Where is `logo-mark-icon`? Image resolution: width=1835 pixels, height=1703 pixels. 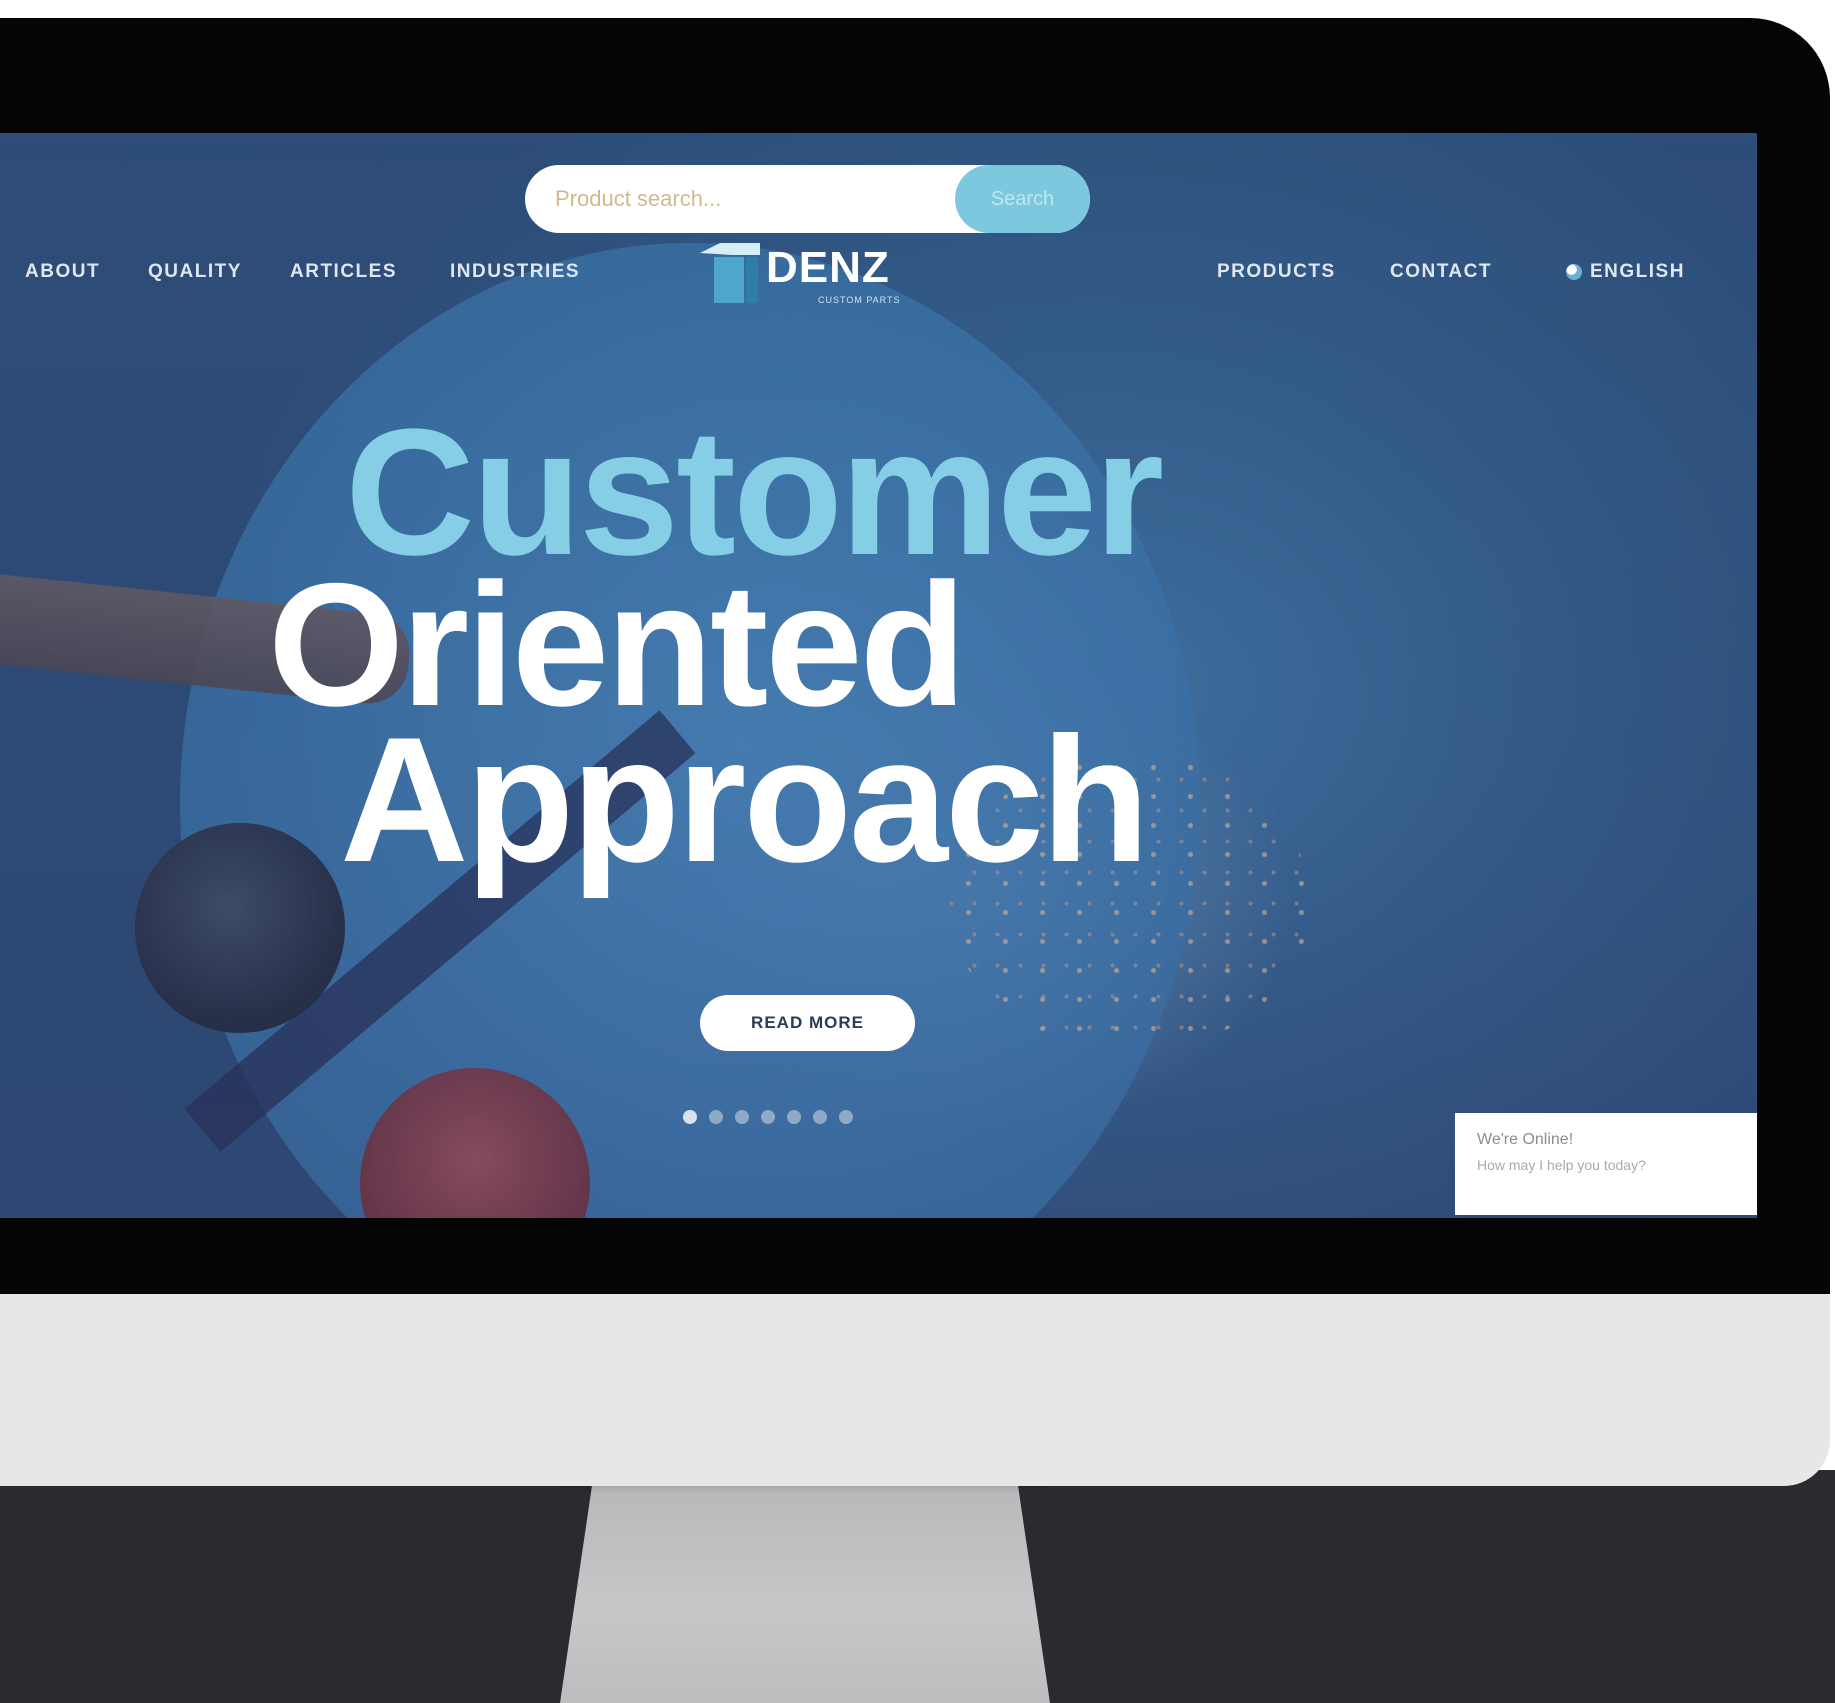
logo-mark-icon is located at coordinates (730, 273).